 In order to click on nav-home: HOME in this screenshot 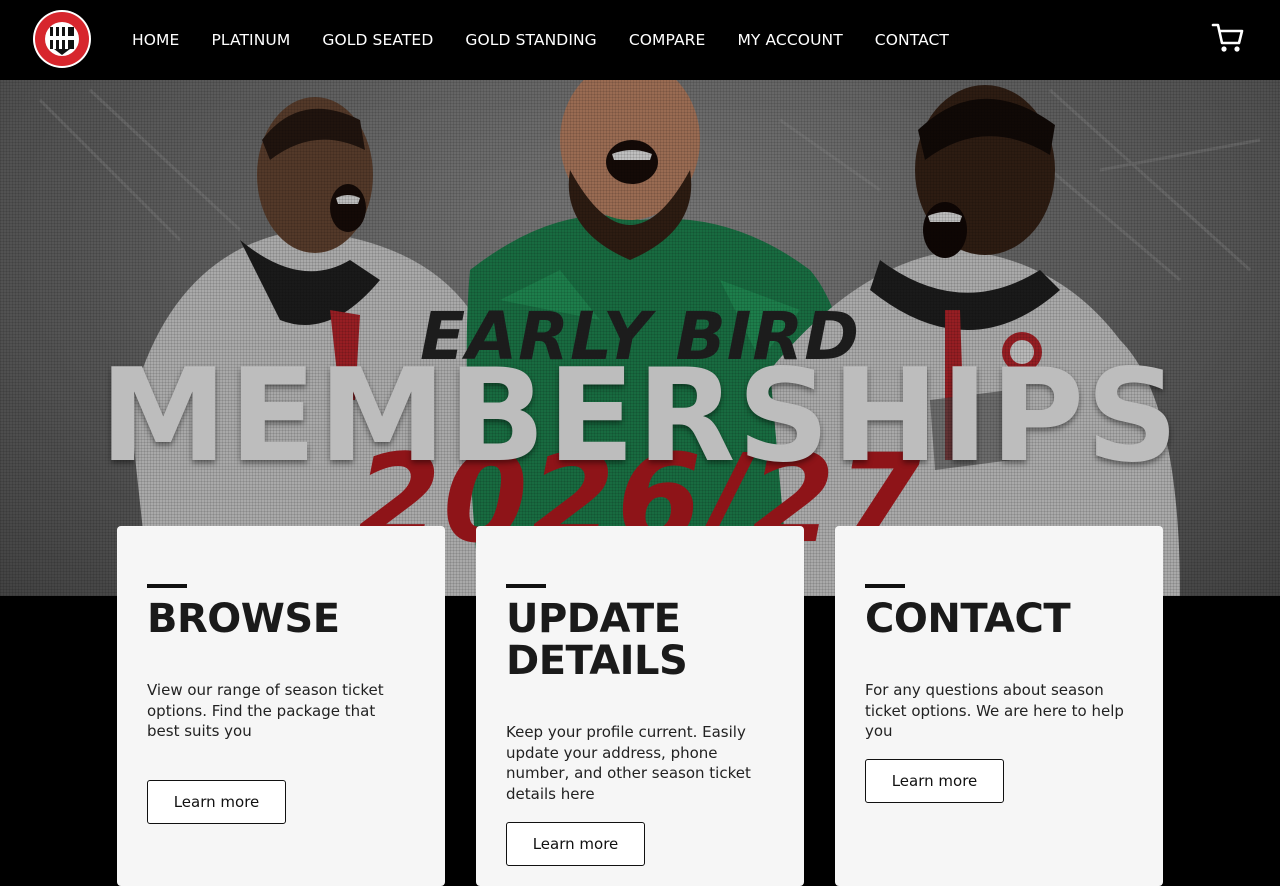, I will do `click(155, 40)`.